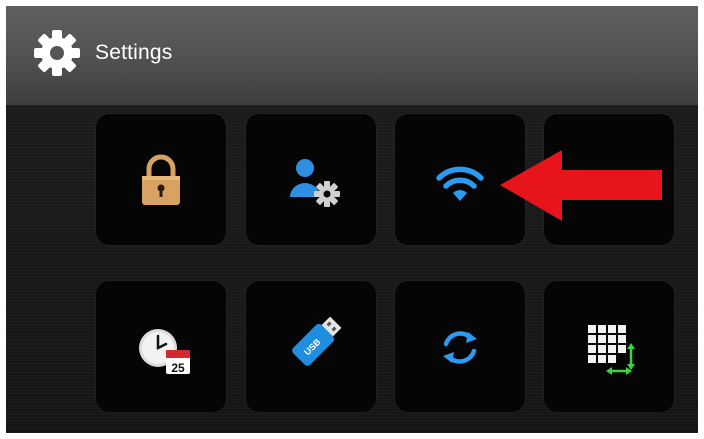 The image size is (704, 439). I want to click on keypad-size-tile, so click(609, 346).